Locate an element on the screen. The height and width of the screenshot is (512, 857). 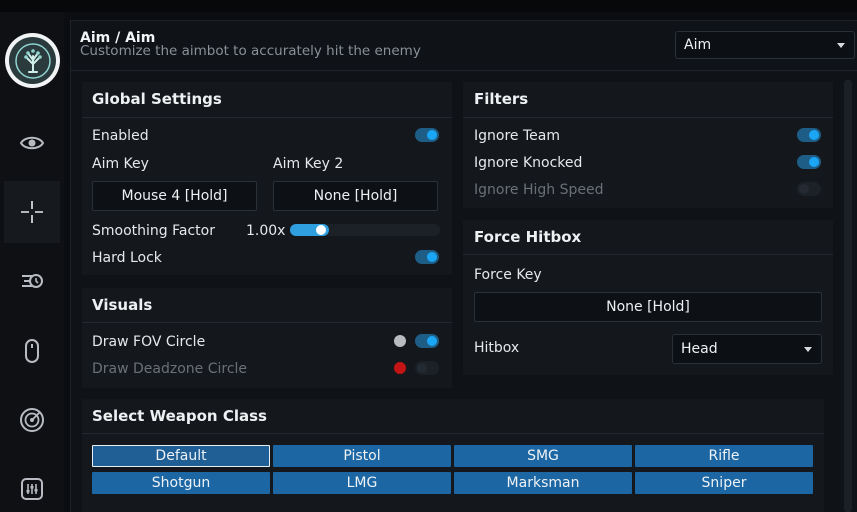
fov-circle-label: Draw FOV Circle is located at coordinates (149, 342).